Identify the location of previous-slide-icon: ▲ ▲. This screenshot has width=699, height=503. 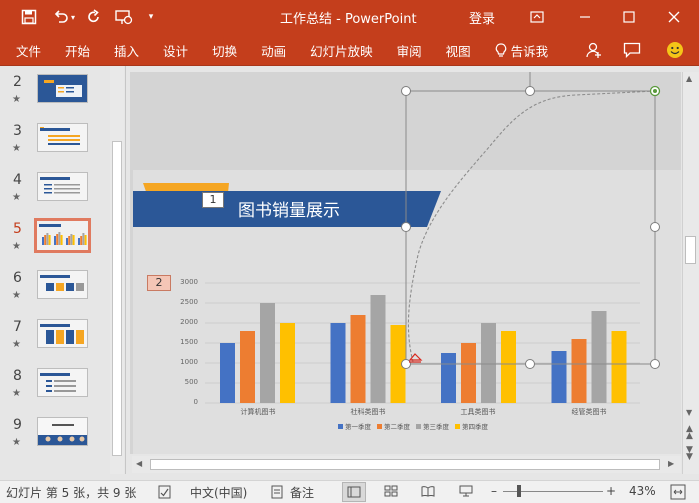
(689, 433).